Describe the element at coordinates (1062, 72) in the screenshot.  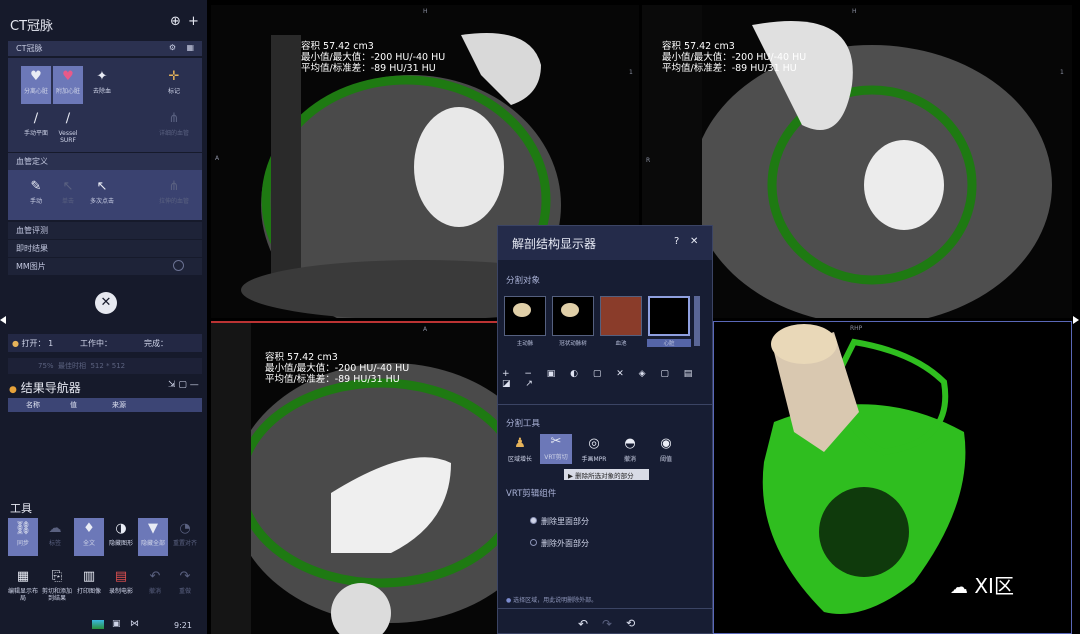
I see `orient-label-right-2: 1` at that location.